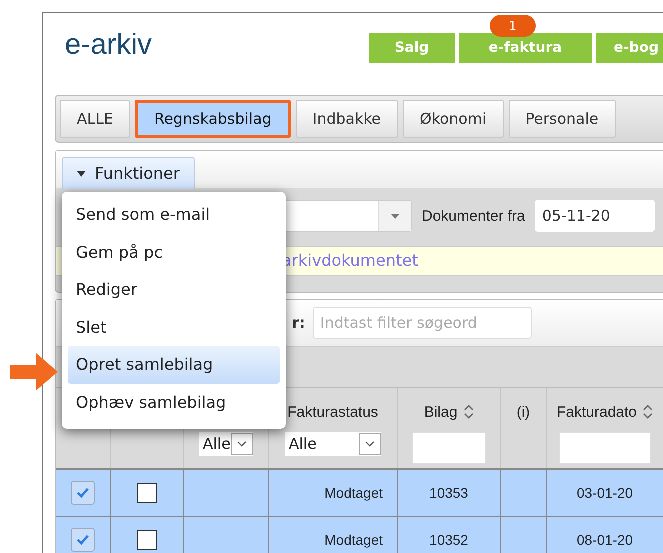  I want to click on table-cell: 08-01-20, so click(605, 540).